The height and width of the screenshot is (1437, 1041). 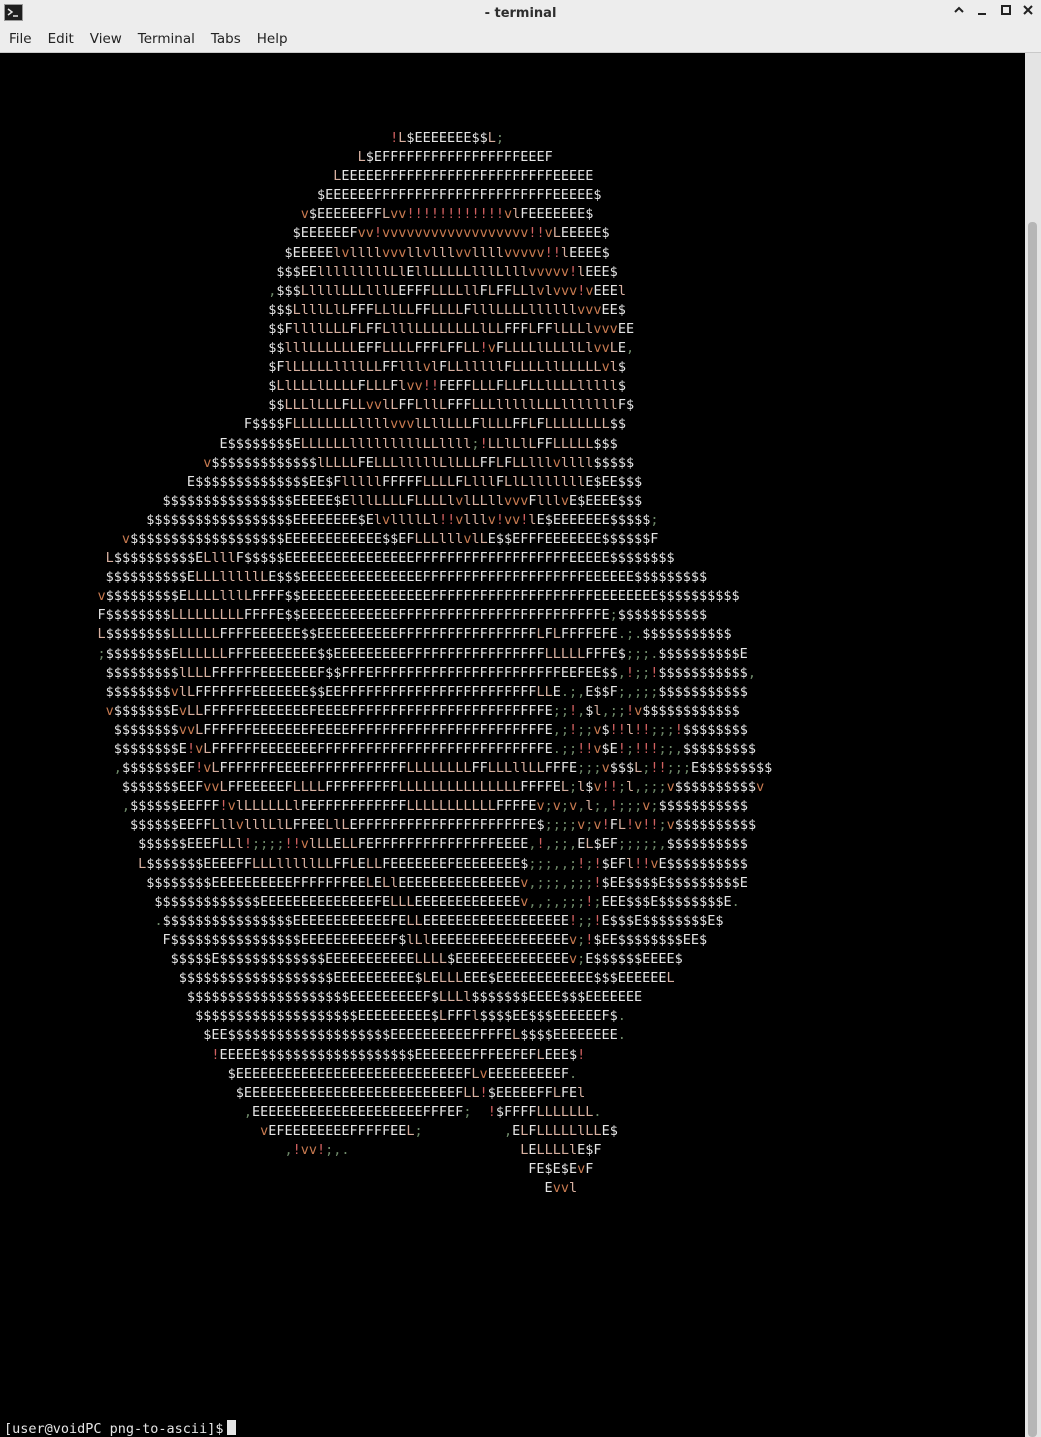 What do you see at coordinates (1006, 13) in the screenshot?
I see `maximize-button` at bounding box center [1006, 13].